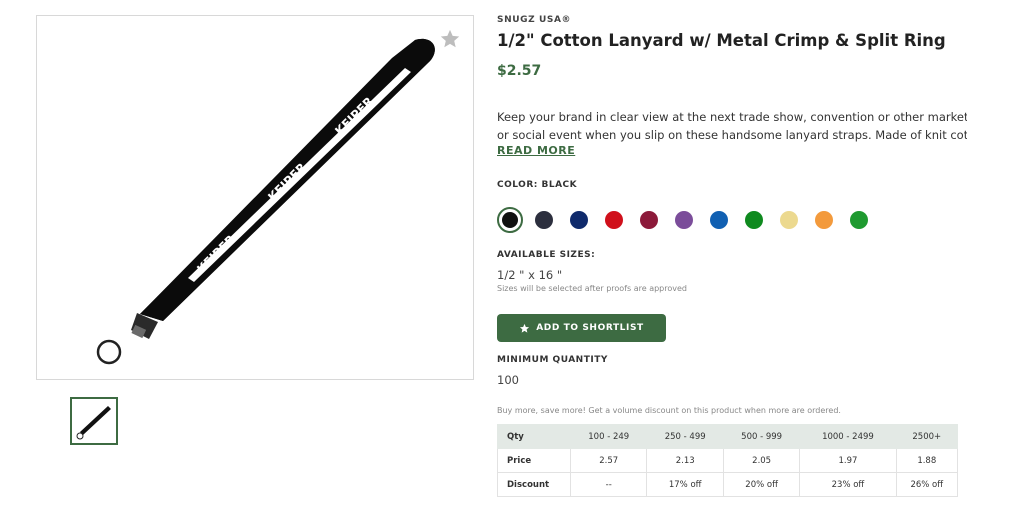 The width and height of the screenshot is (1024, 509). I want to click on qty-header: Qty, so click(534, 436).